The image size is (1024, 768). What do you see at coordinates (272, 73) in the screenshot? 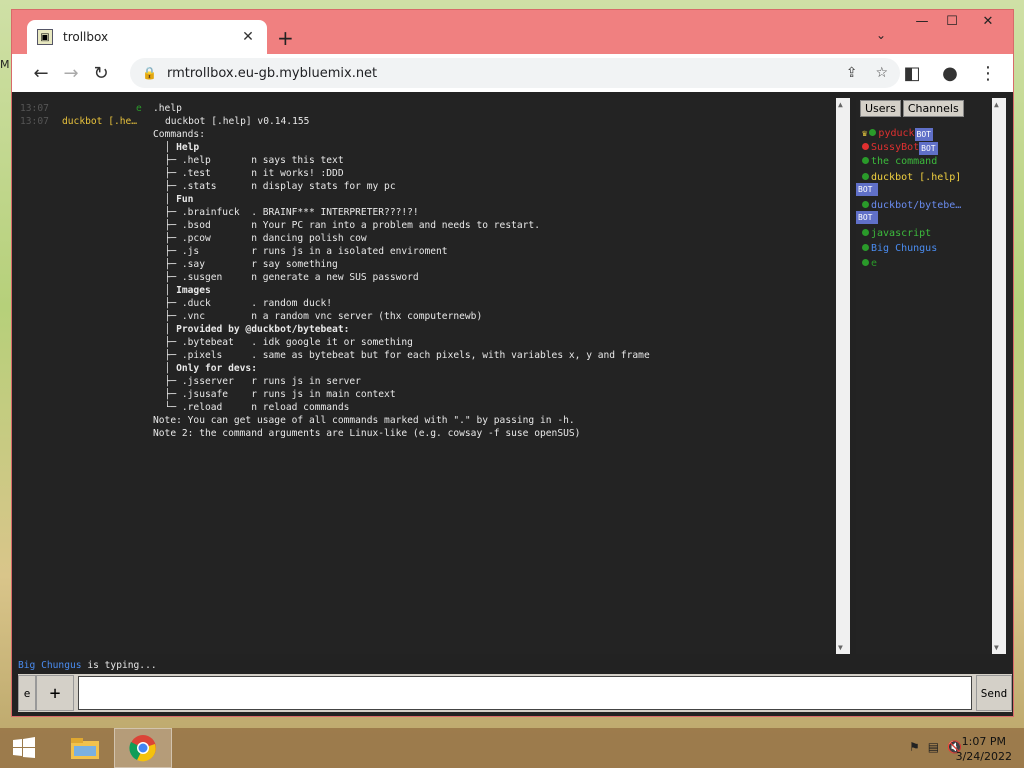
I see `url-text: rmtrollbox.eu-gb.mybluemix.net` at bounding box center [272, 73].